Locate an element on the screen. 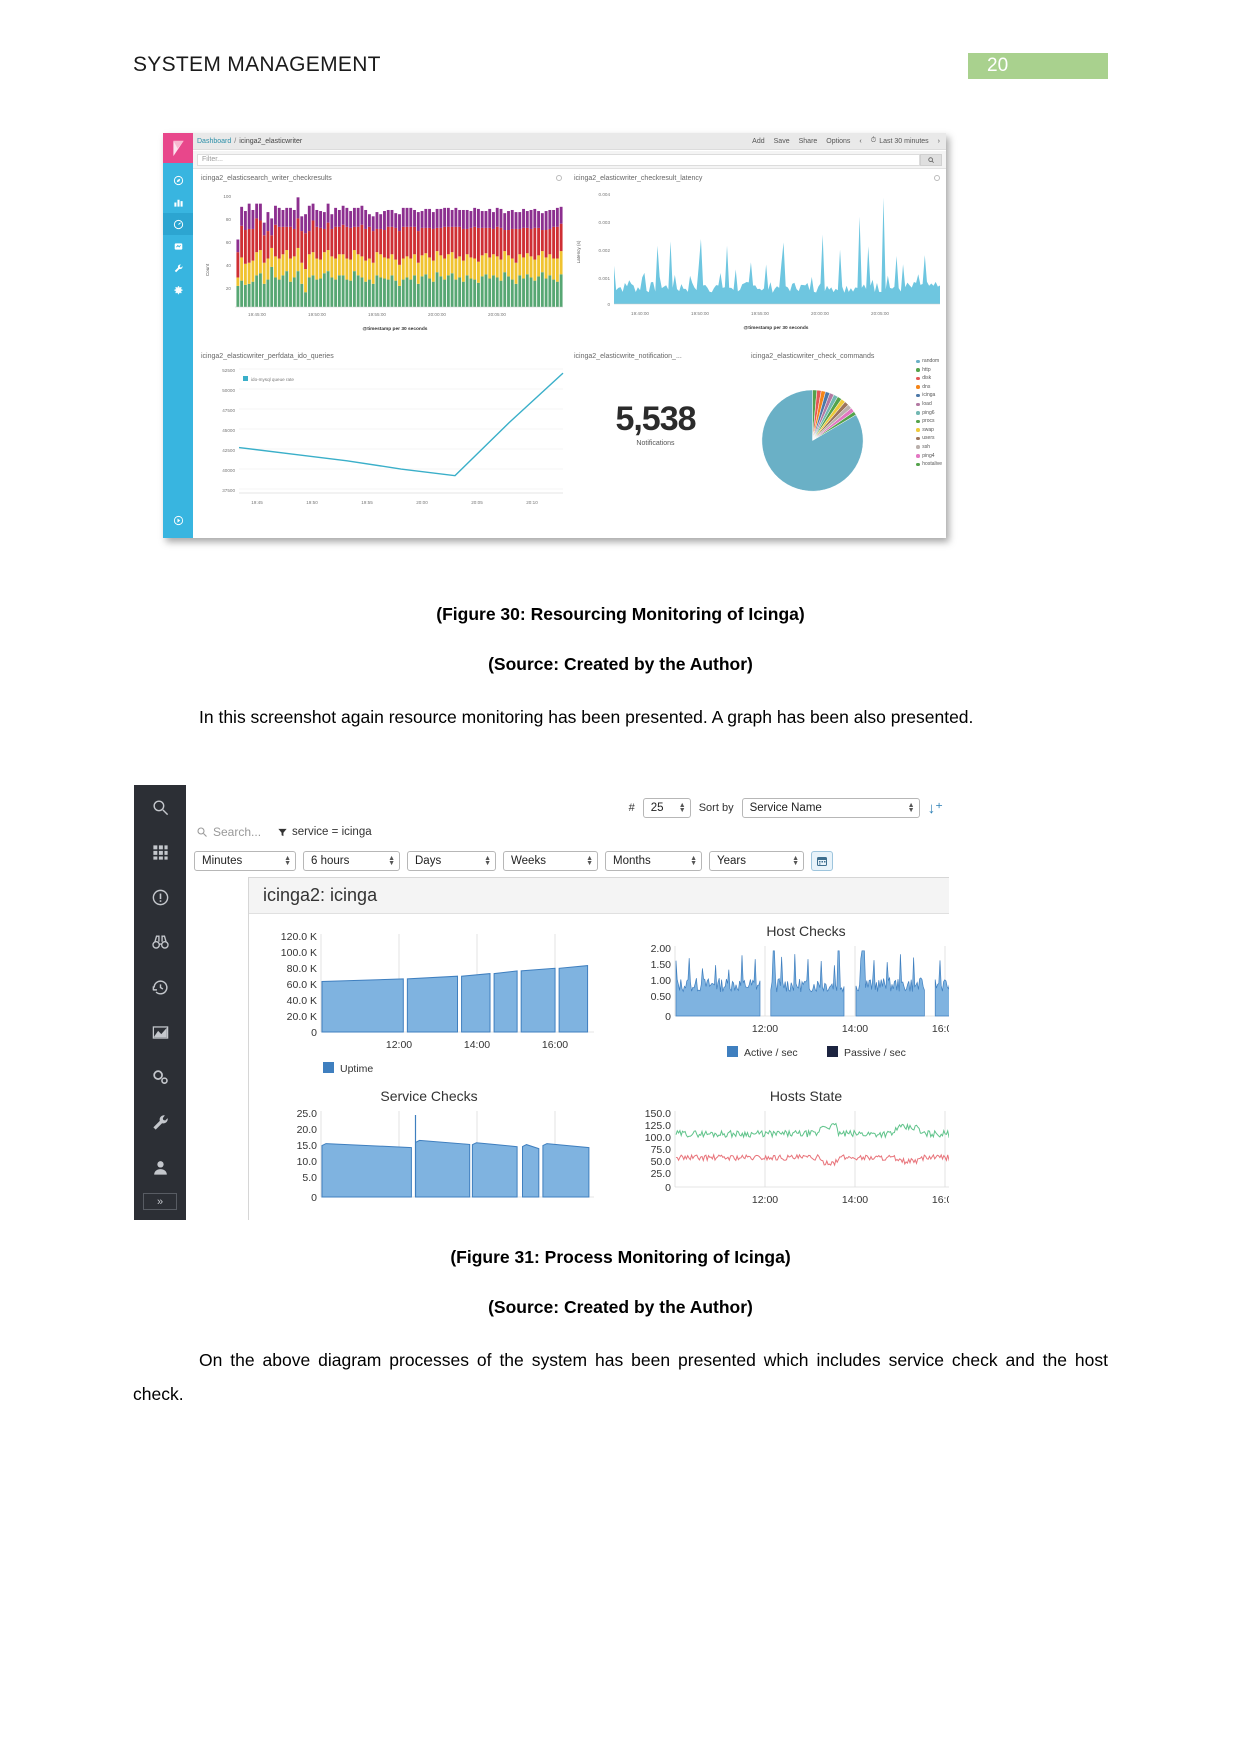 The height and width of the screenshot is (1754, 1241). range-years-select: Years ▲ ▼ is located at coordinates (756, 861).